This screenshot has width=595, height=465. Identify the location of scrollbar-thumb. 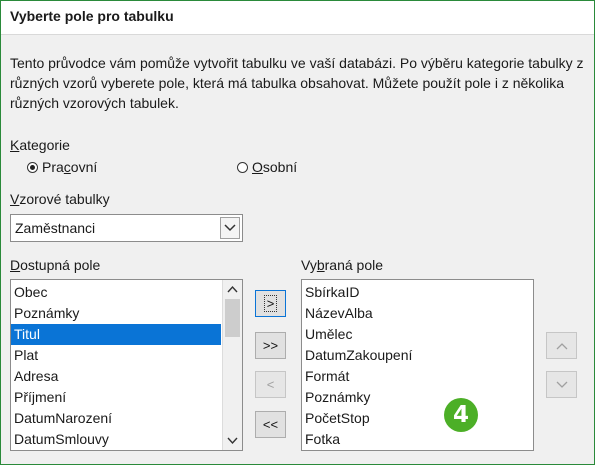
(232, 318).